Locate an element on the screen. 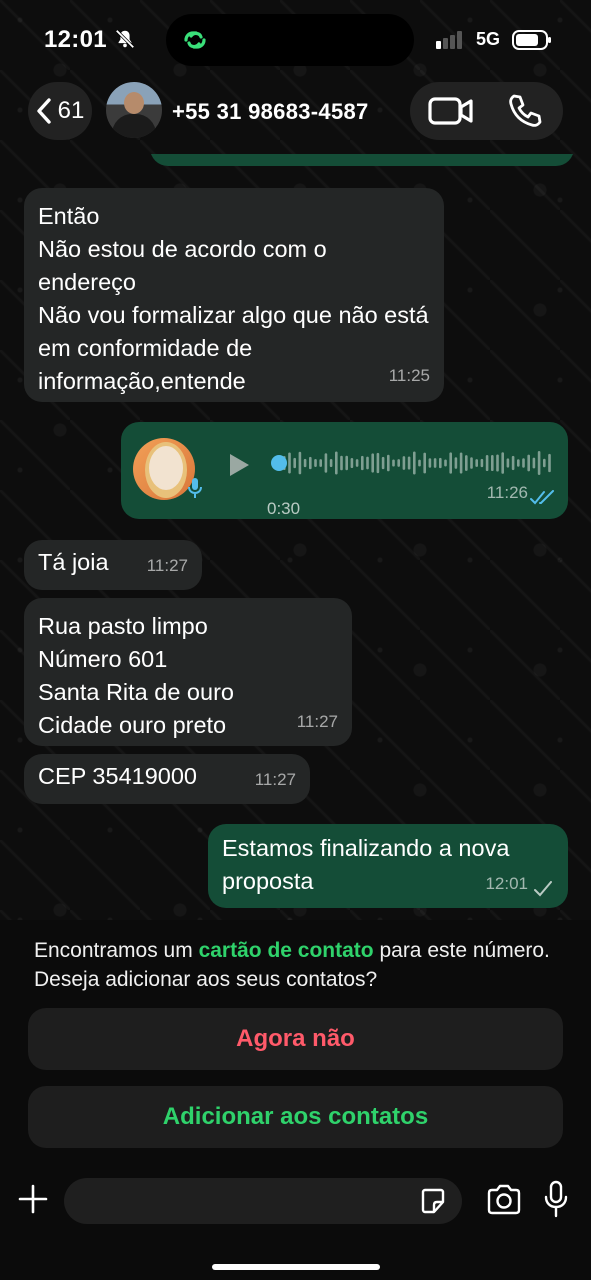 This screenshot has height=1280, width=591. avatar is located at coordinates (134, 110).